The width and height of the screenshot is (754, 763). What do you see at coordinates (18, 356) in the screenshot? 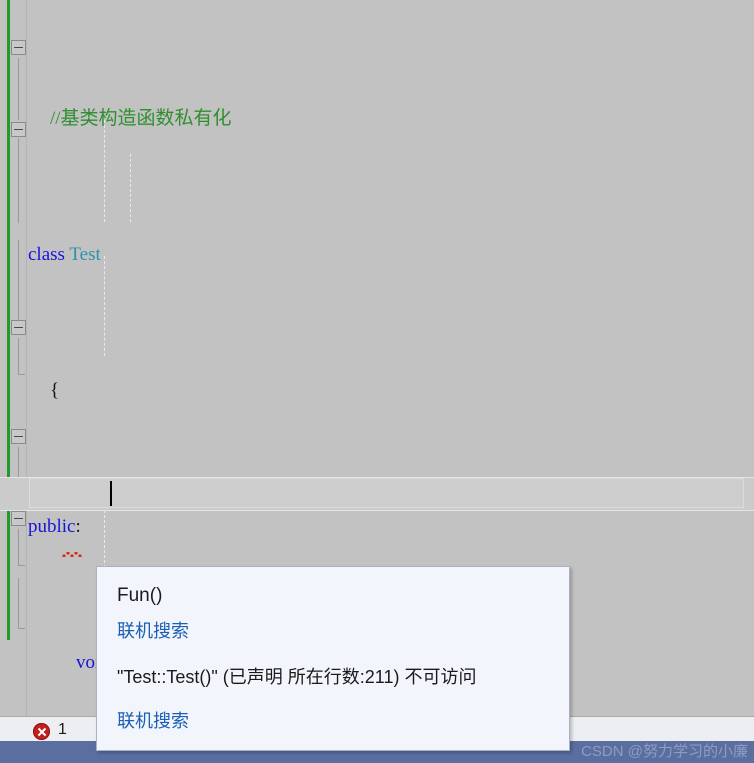
I see `fold-guide-ctor-test` at bounding box center [18, 356].